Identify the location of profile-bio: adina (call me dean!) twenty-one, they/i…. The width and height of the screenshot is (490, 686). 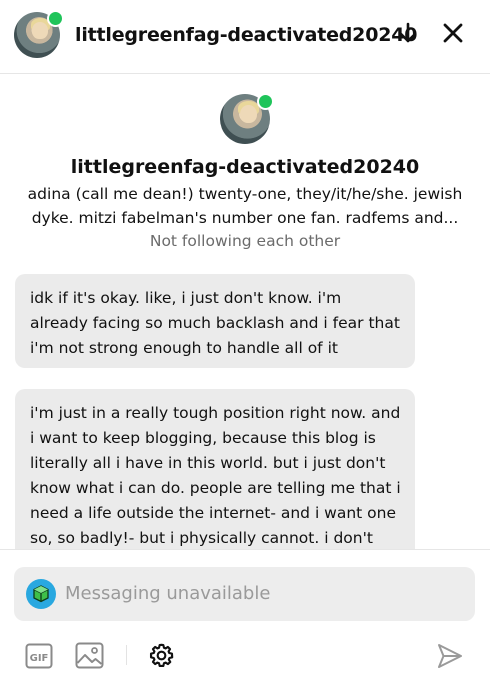
(245, 206).